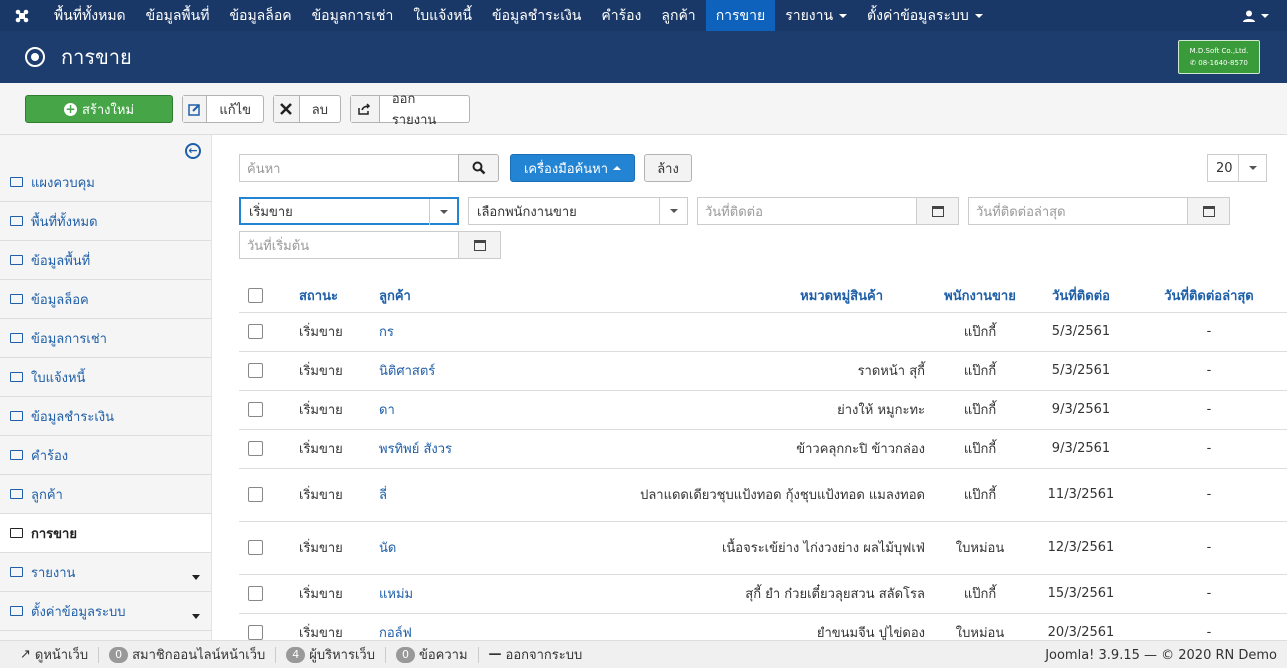 This screenshot has width=1287, height=668. What do you see at coordinates (536, 655) in the screenshot?
I see `logout-link: — ออกจากระบบ` at bounding box center [536, 655].